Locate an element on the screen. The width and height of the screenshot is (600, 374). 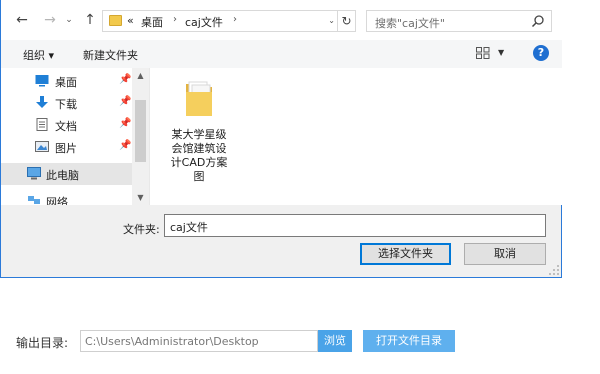
output-directory-input: C:\Users\Administrator\Desktop is located at coordinates (199, 341).